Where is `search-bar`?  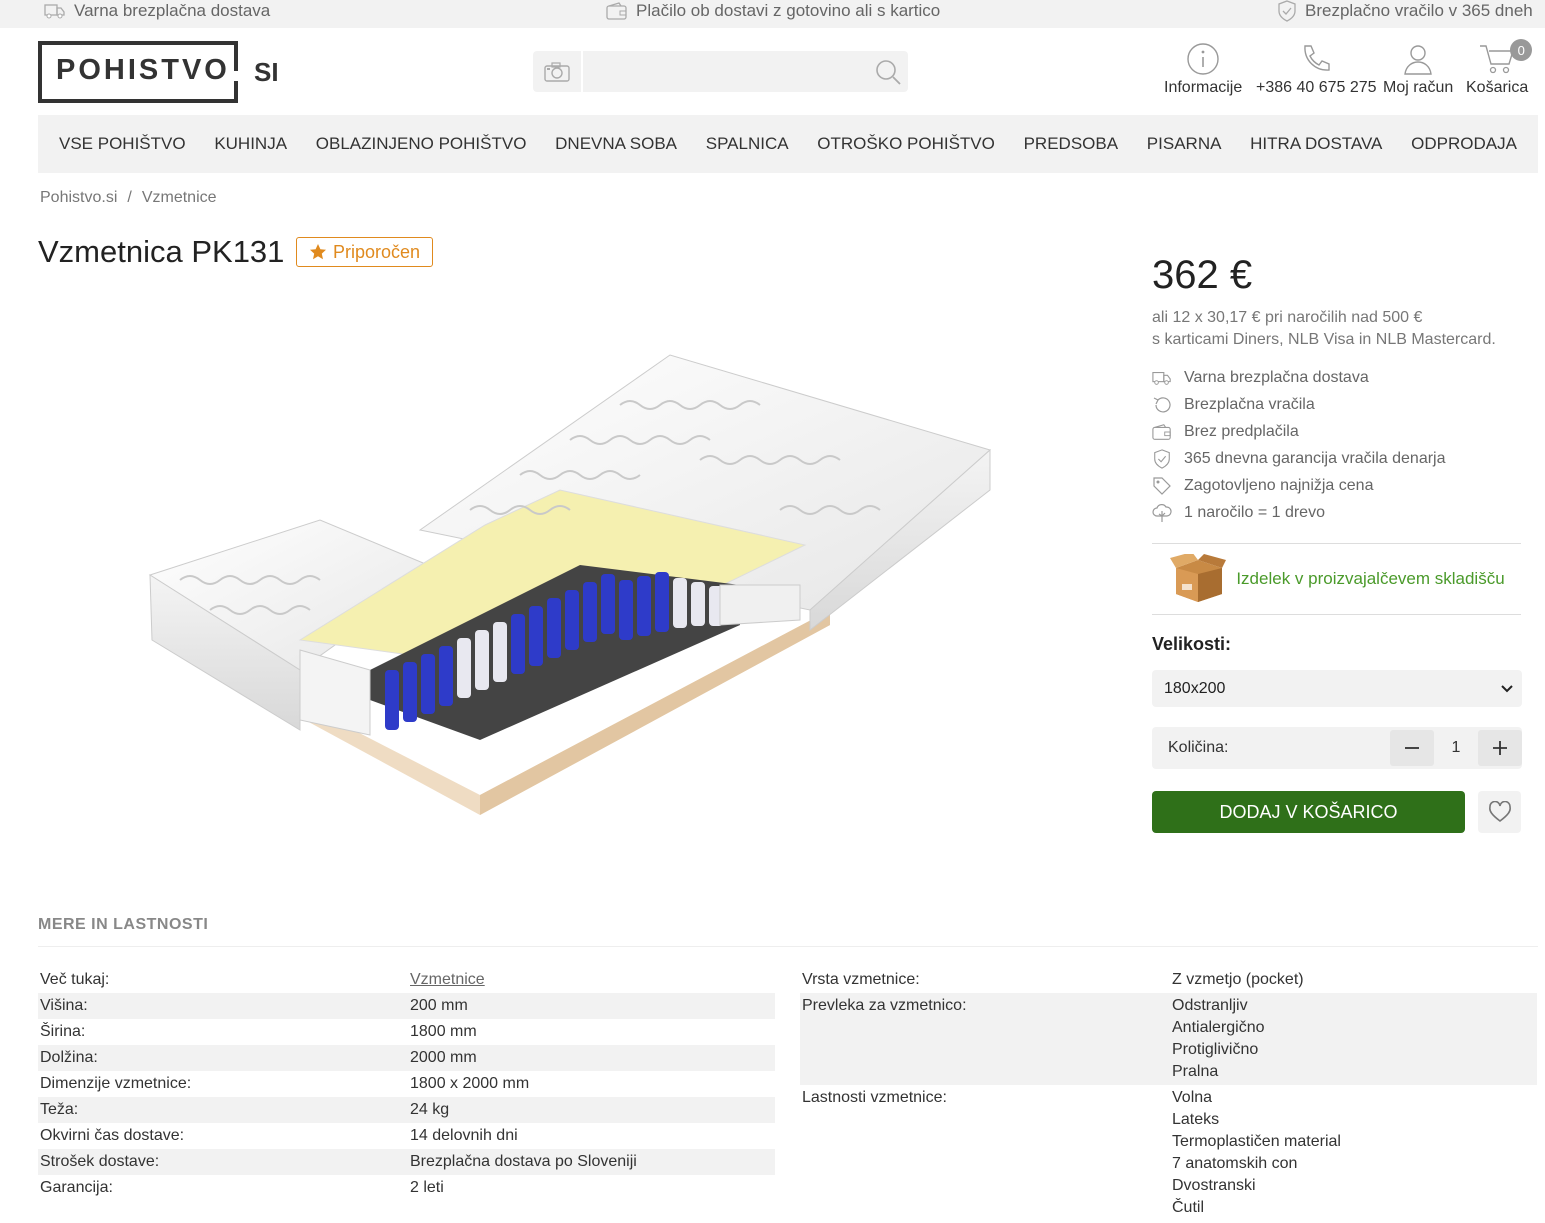
search-bar is located at coordinates (720, 71).